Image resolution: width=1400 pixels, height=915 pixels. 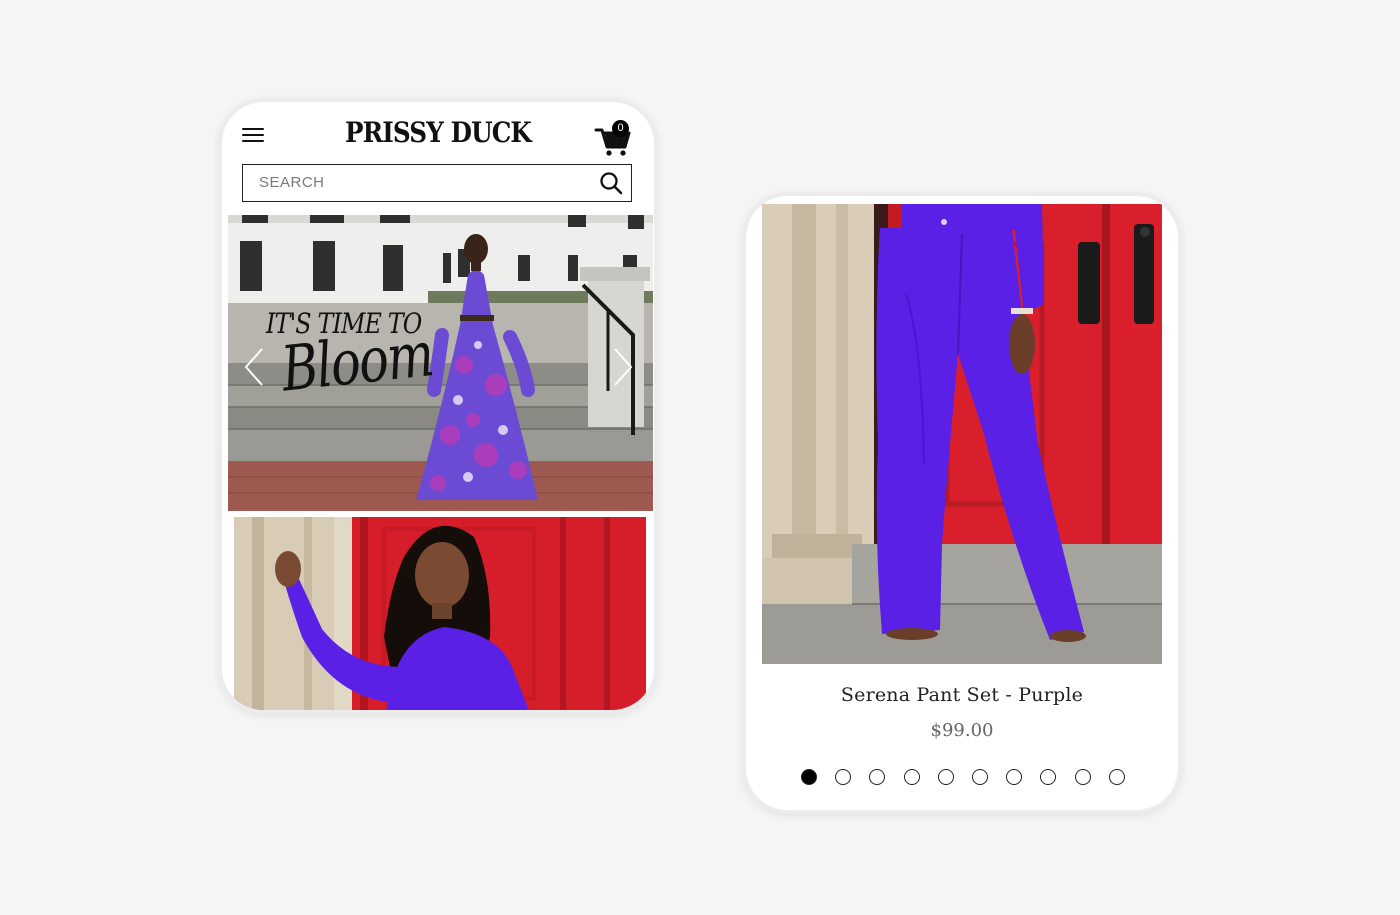 What do you see at coordinates (962, 730) in the screenshot?
I see `product-price: $99.00` at bounding box center [962, 730].